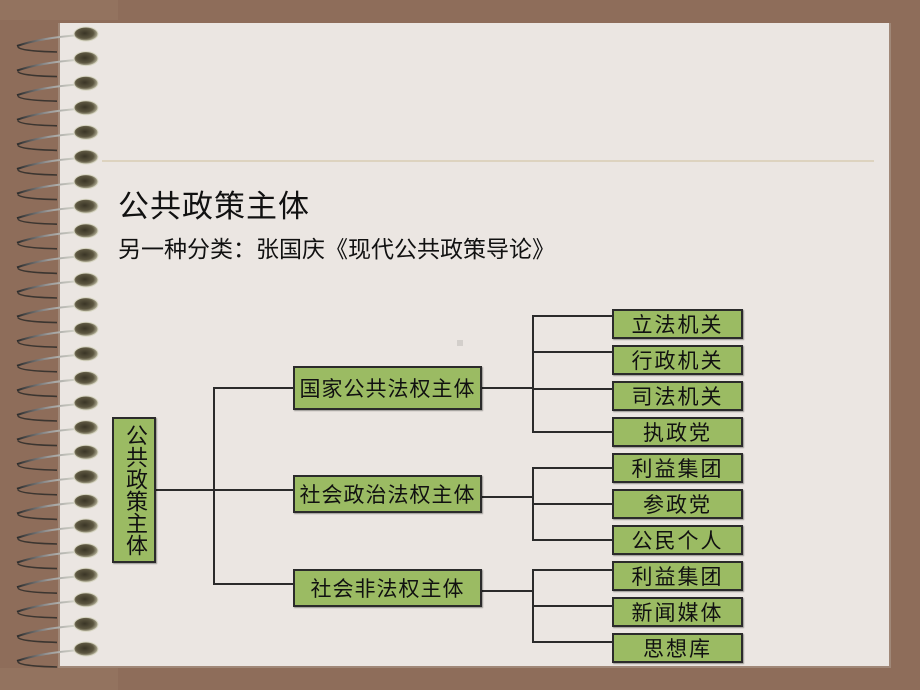 The width and height of the screenshot is (920, 690). What do you see at coordinates (460, 343) in the screenshot?
I see `placeholder-marker` at bounding box center [460, 343].